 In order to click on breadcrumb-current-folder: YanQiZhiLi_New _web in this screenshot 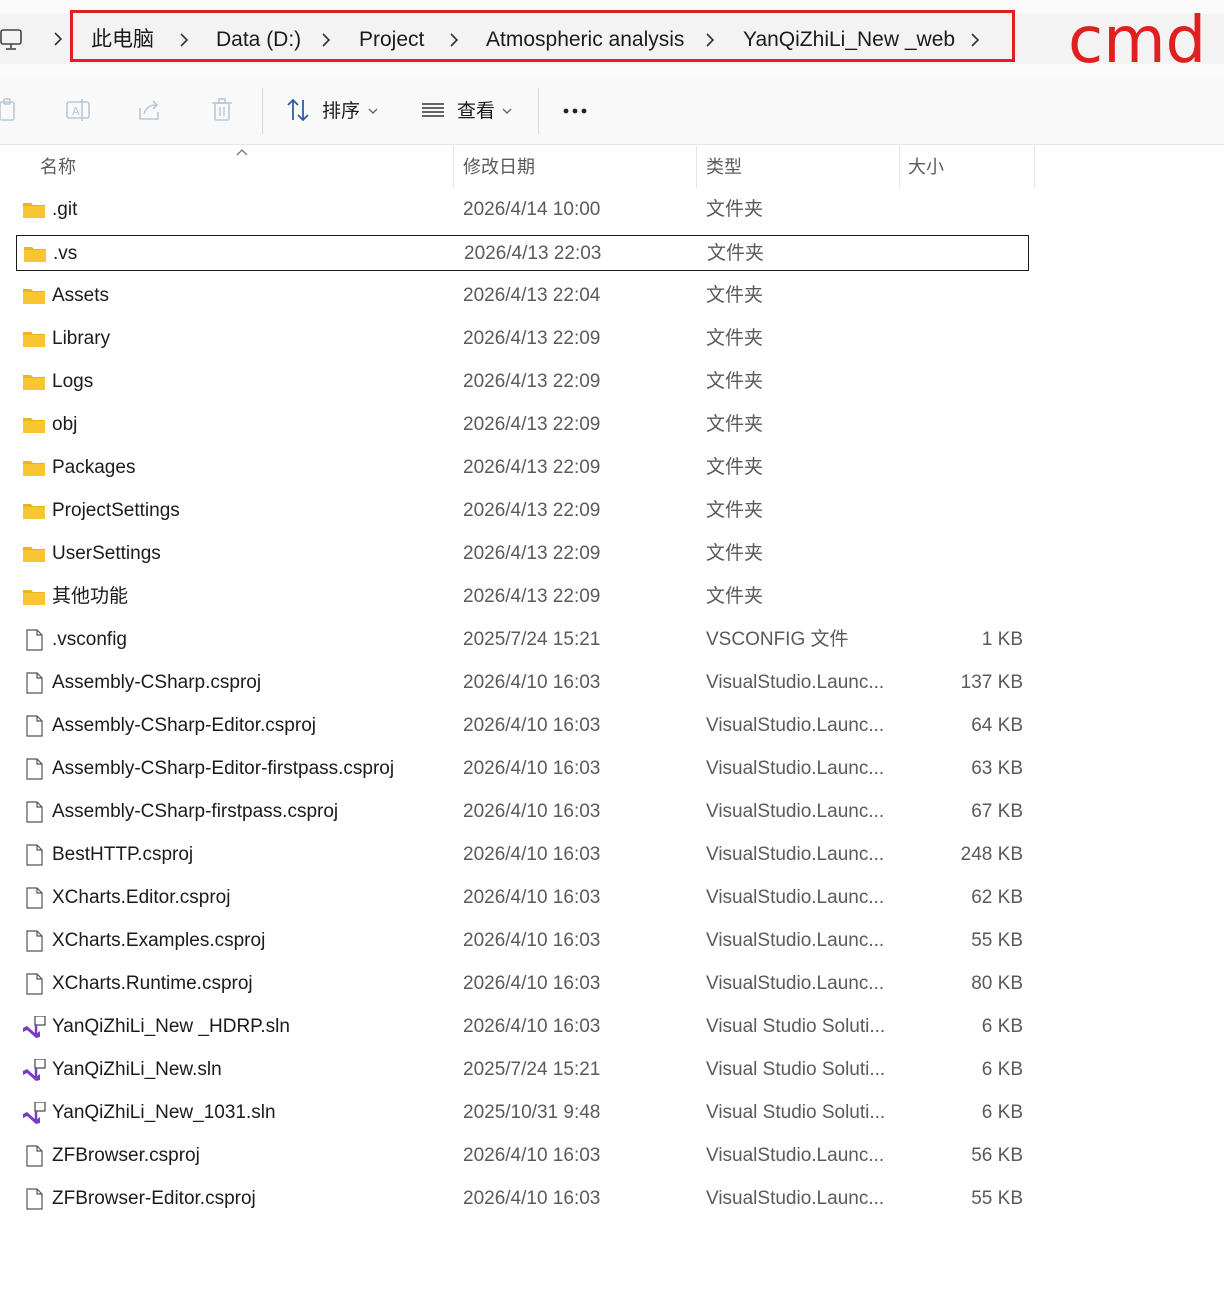, I will do `click(849, 40)`.